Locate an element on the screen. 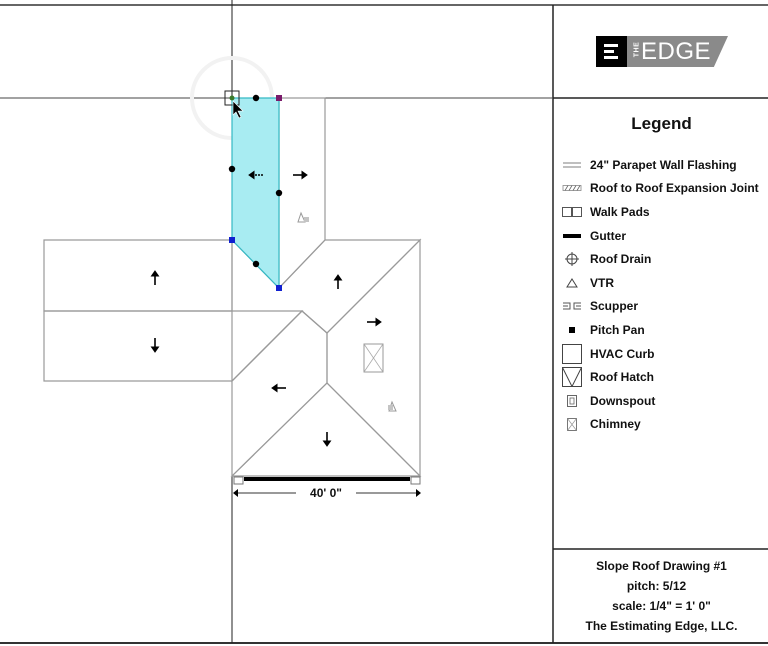  walk-pads-icon is located at coordinates (572, 212).